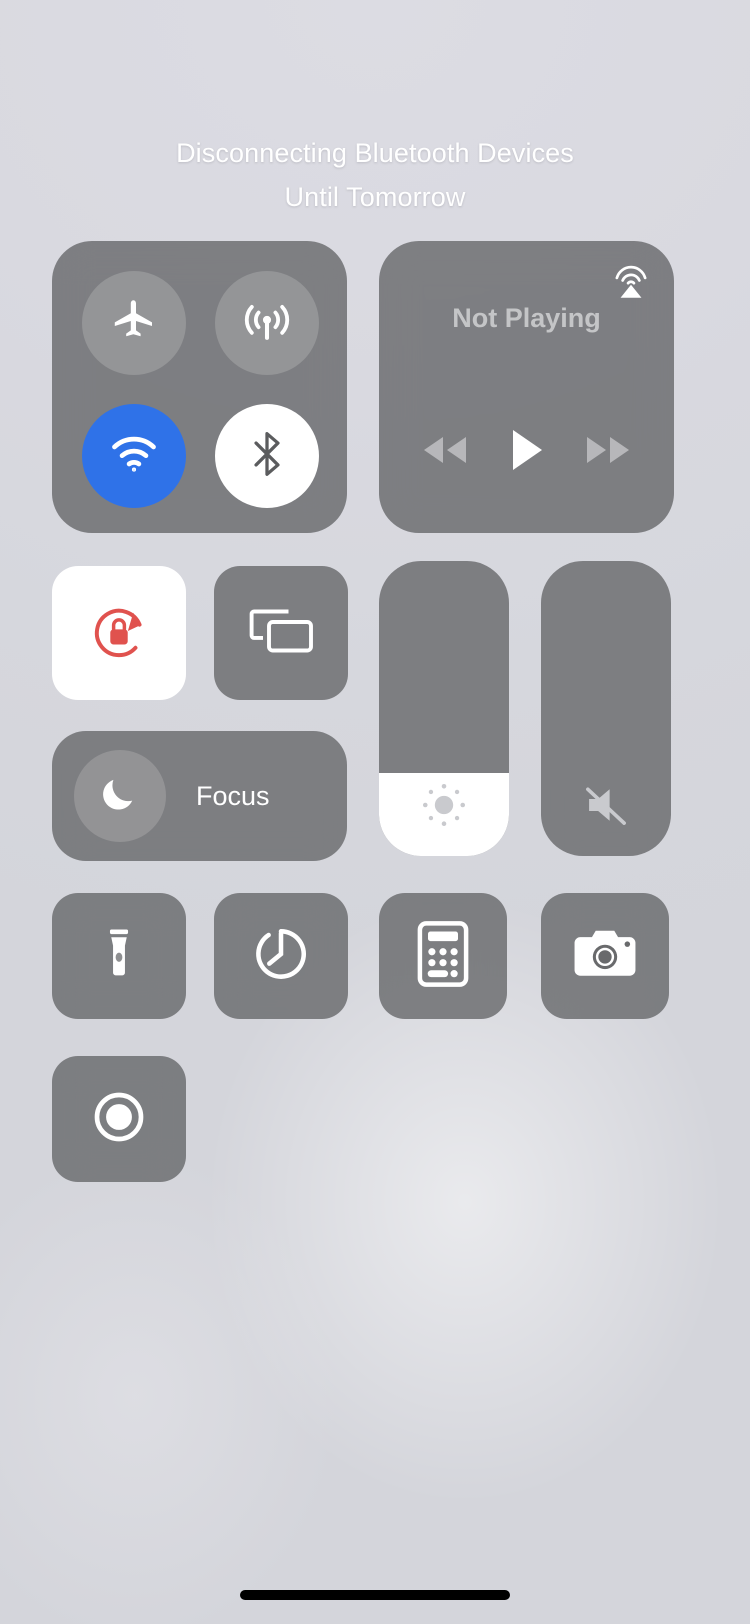  What do you see at coordinates (375, 1595) in the screenshot?
I see `home-indicator` at bounding box center [375, 1595].